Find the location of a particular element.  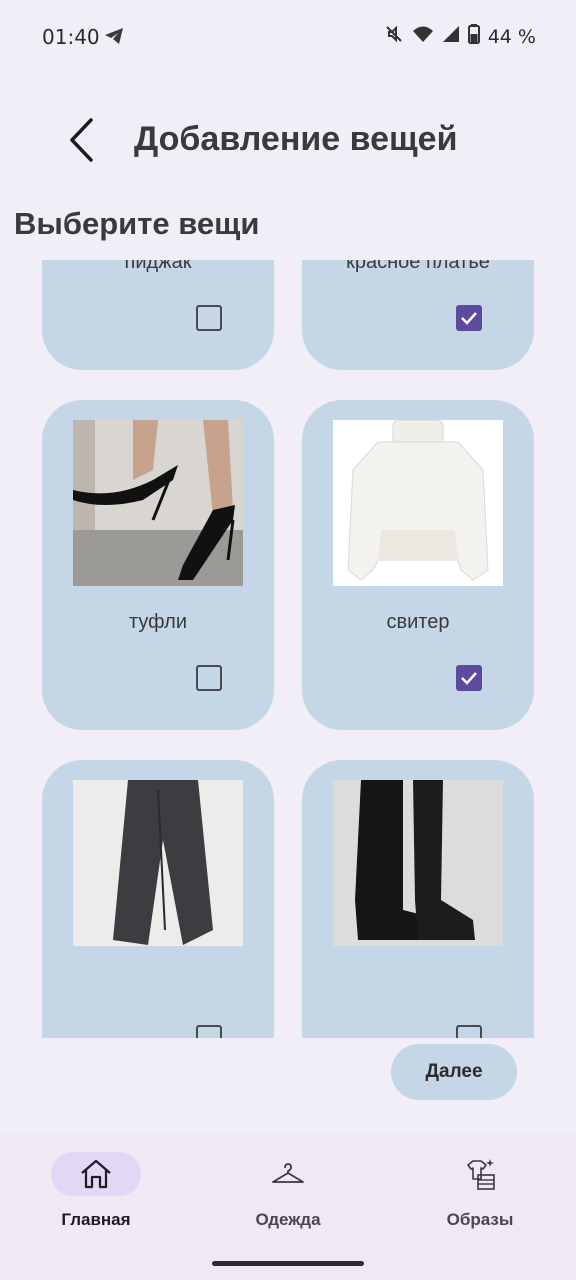

nav-label: Одежда is located at coordinates (288, 1219).